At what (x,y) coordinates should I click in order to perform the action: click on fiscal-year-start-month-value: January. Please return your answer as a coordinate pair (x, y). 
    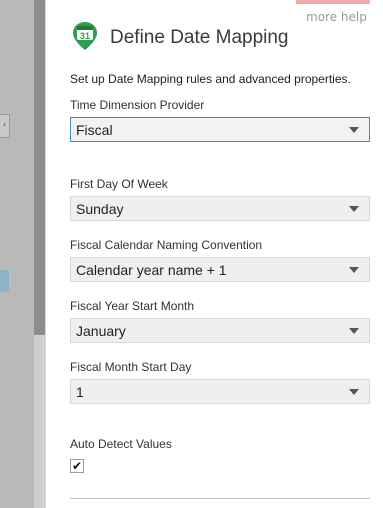
    Looking at the image, I should click on (101, 330).